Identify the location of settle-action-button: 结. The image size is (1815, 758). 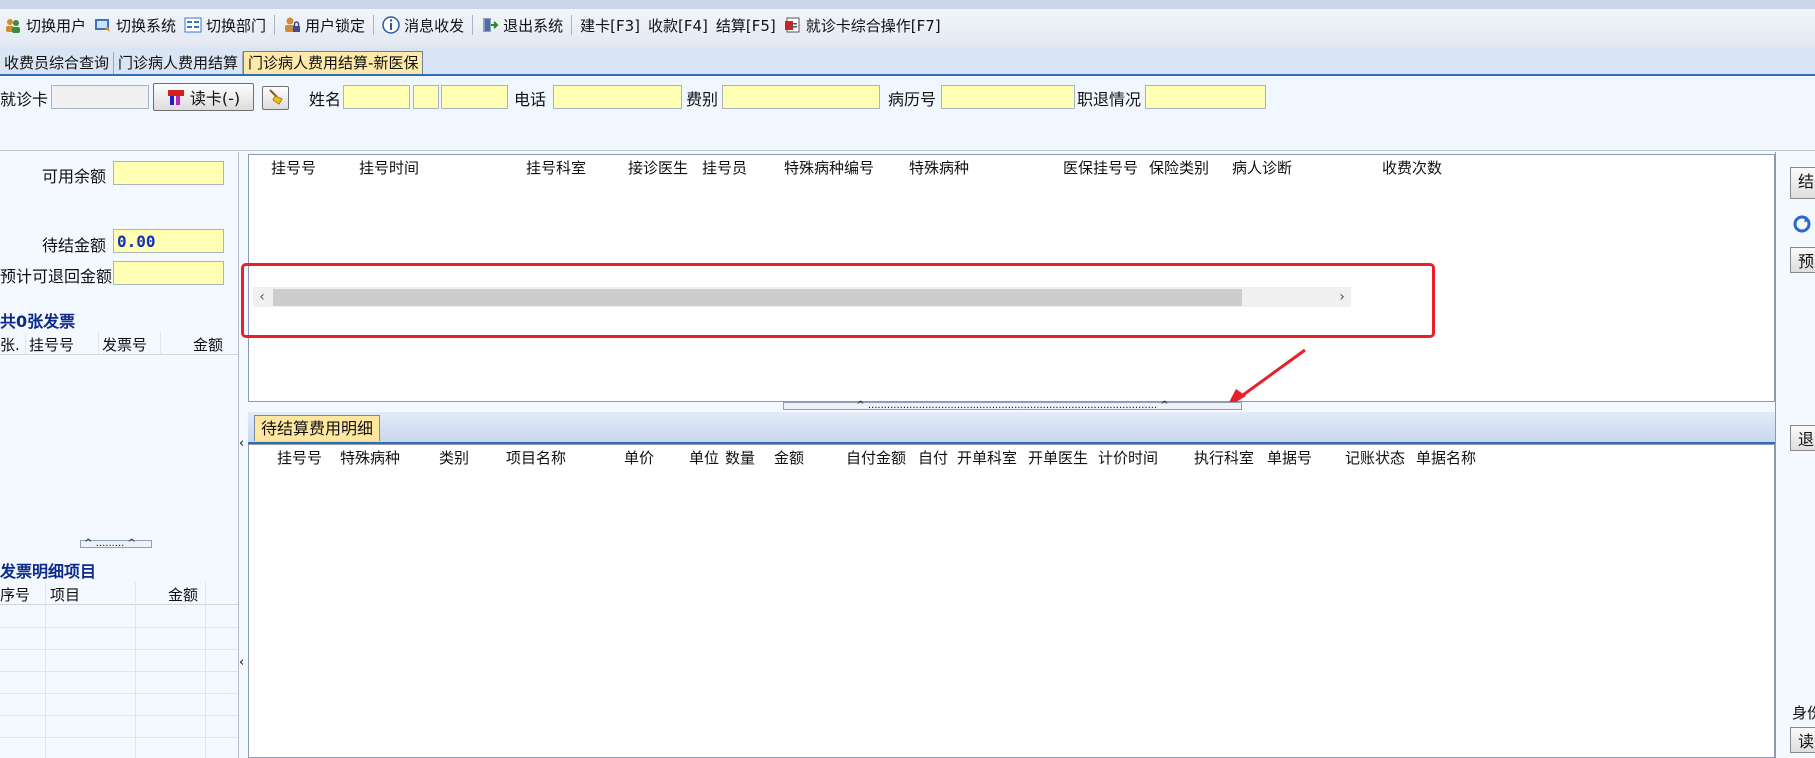
(1802, 183).